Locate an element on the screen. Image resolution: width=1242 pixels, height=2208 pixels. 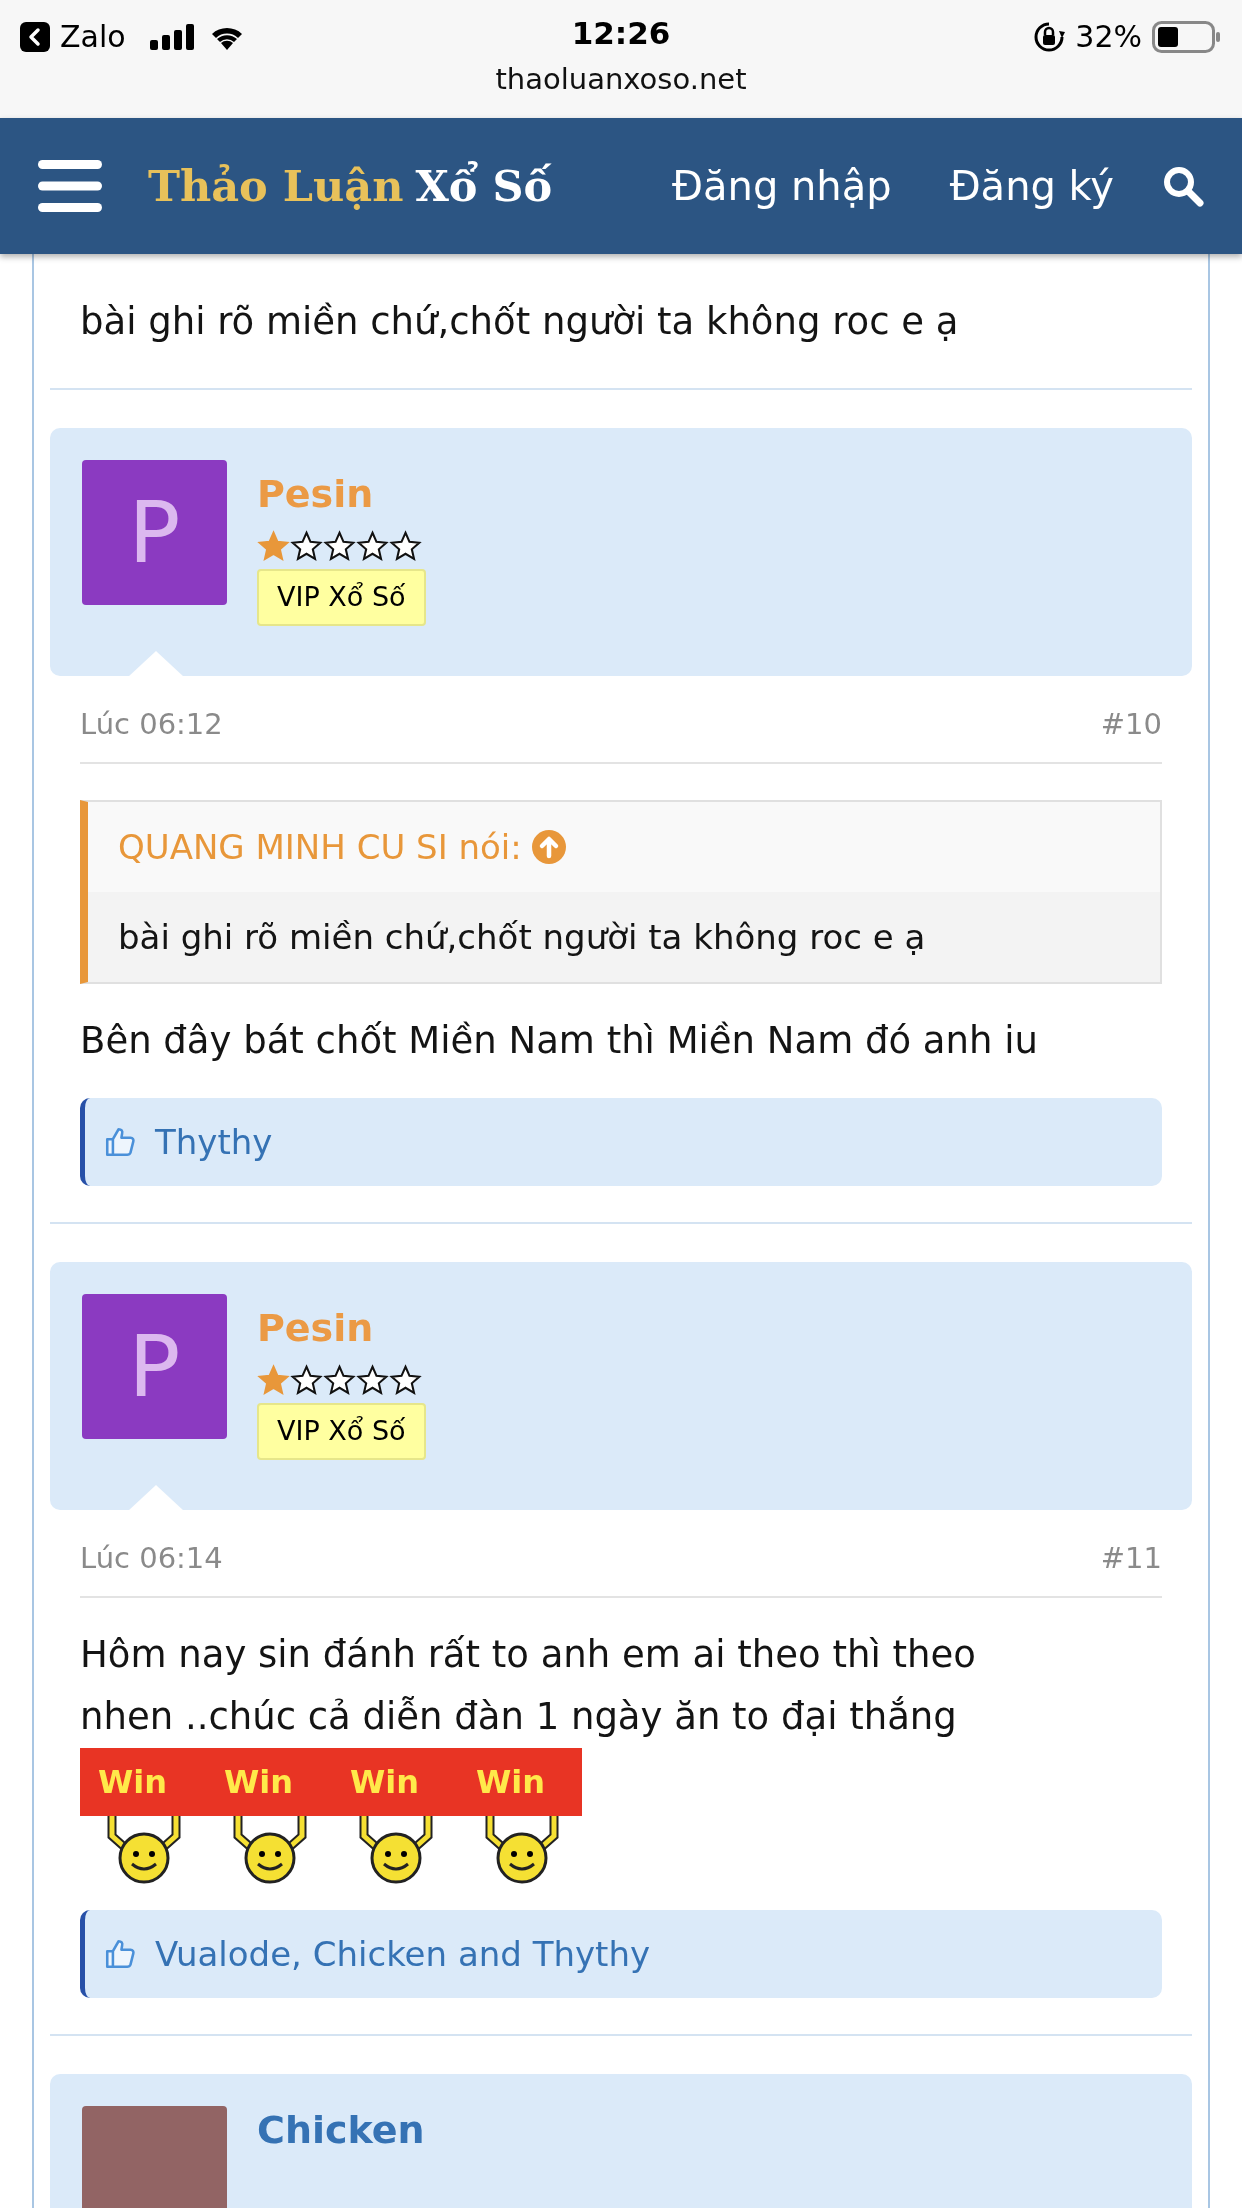
post-time: Lúc 06:12 is located at coordinates (151, 725).